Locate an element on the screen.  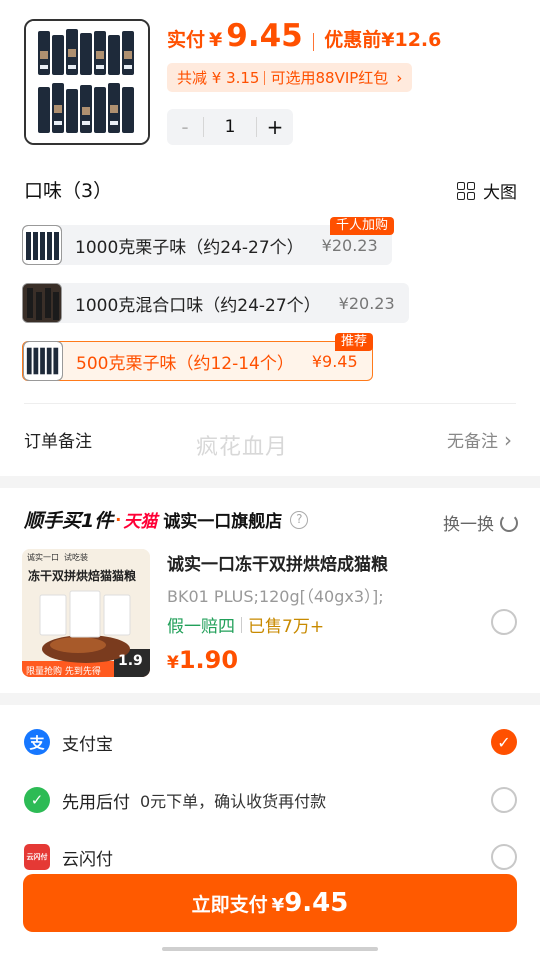
recommend-badge: 推荐 is located at coordinates (354, 342).